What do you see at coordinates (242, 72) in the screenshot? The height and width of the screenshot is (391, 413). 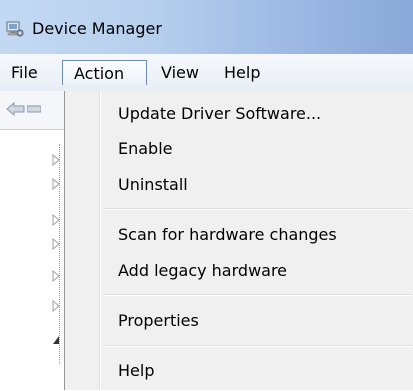 I see `menu-help: Help` at bounding box center [242, 72].